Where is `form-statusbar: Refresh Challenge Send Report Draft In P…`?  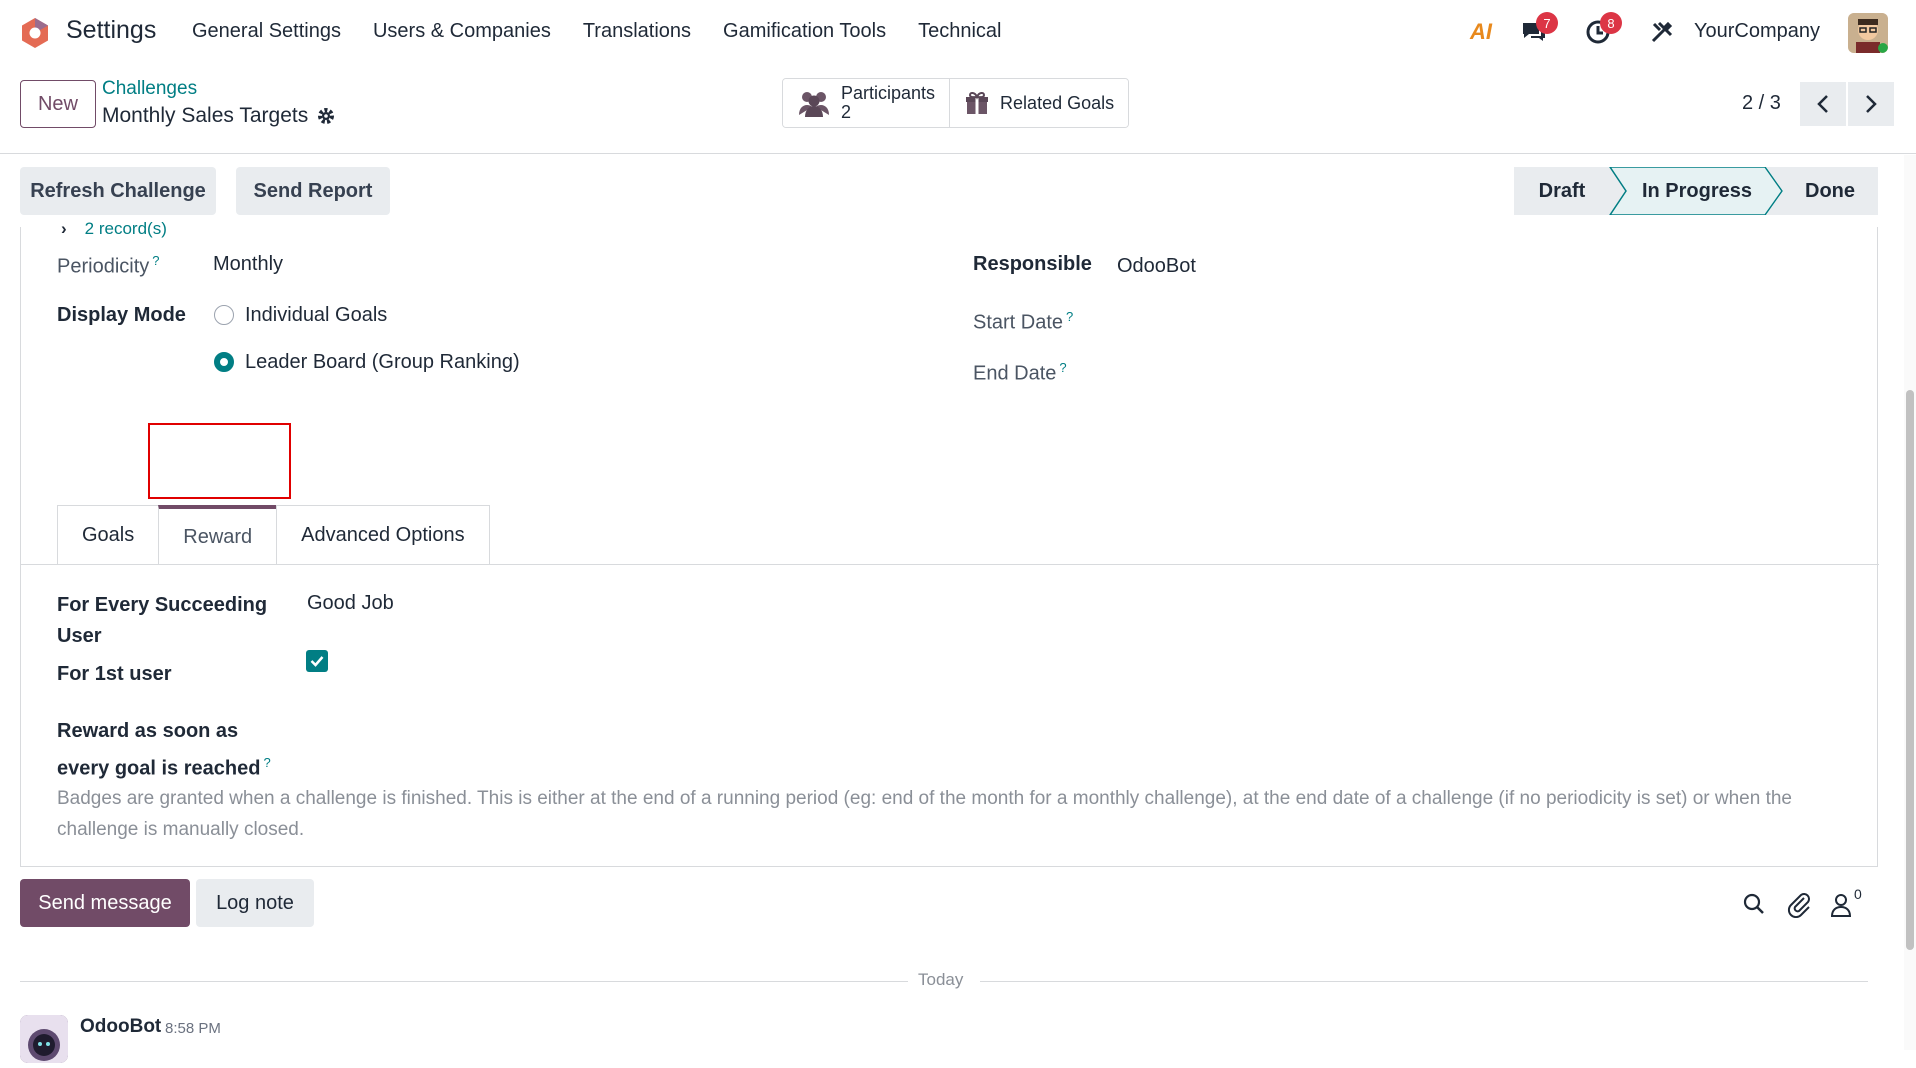
form-statusbar: Refresh Challenge Send Report Draft In P… is located at coordinates (949, 191).